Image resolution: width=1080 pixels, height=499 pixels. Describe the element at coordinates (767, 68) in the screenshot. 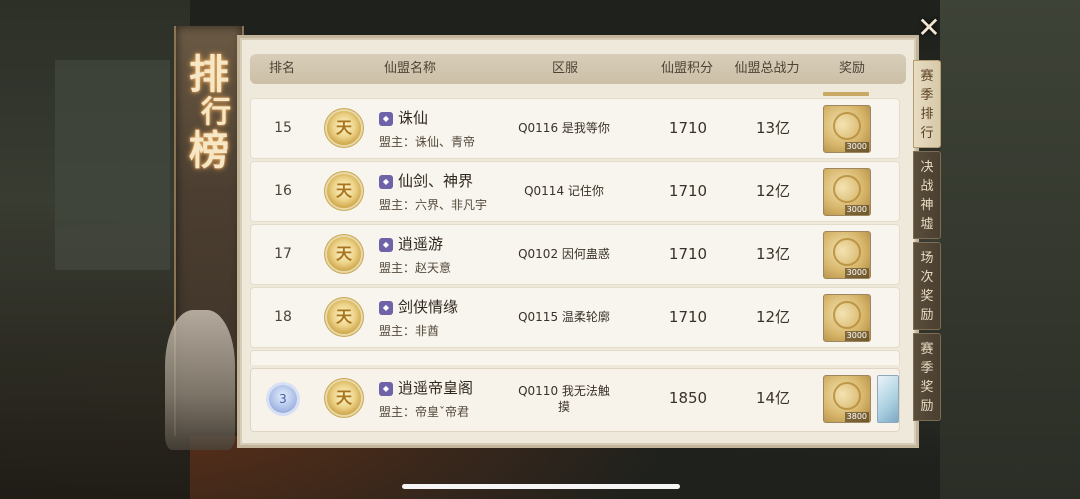

I see `header-power: 仙盟总战力` at that location.